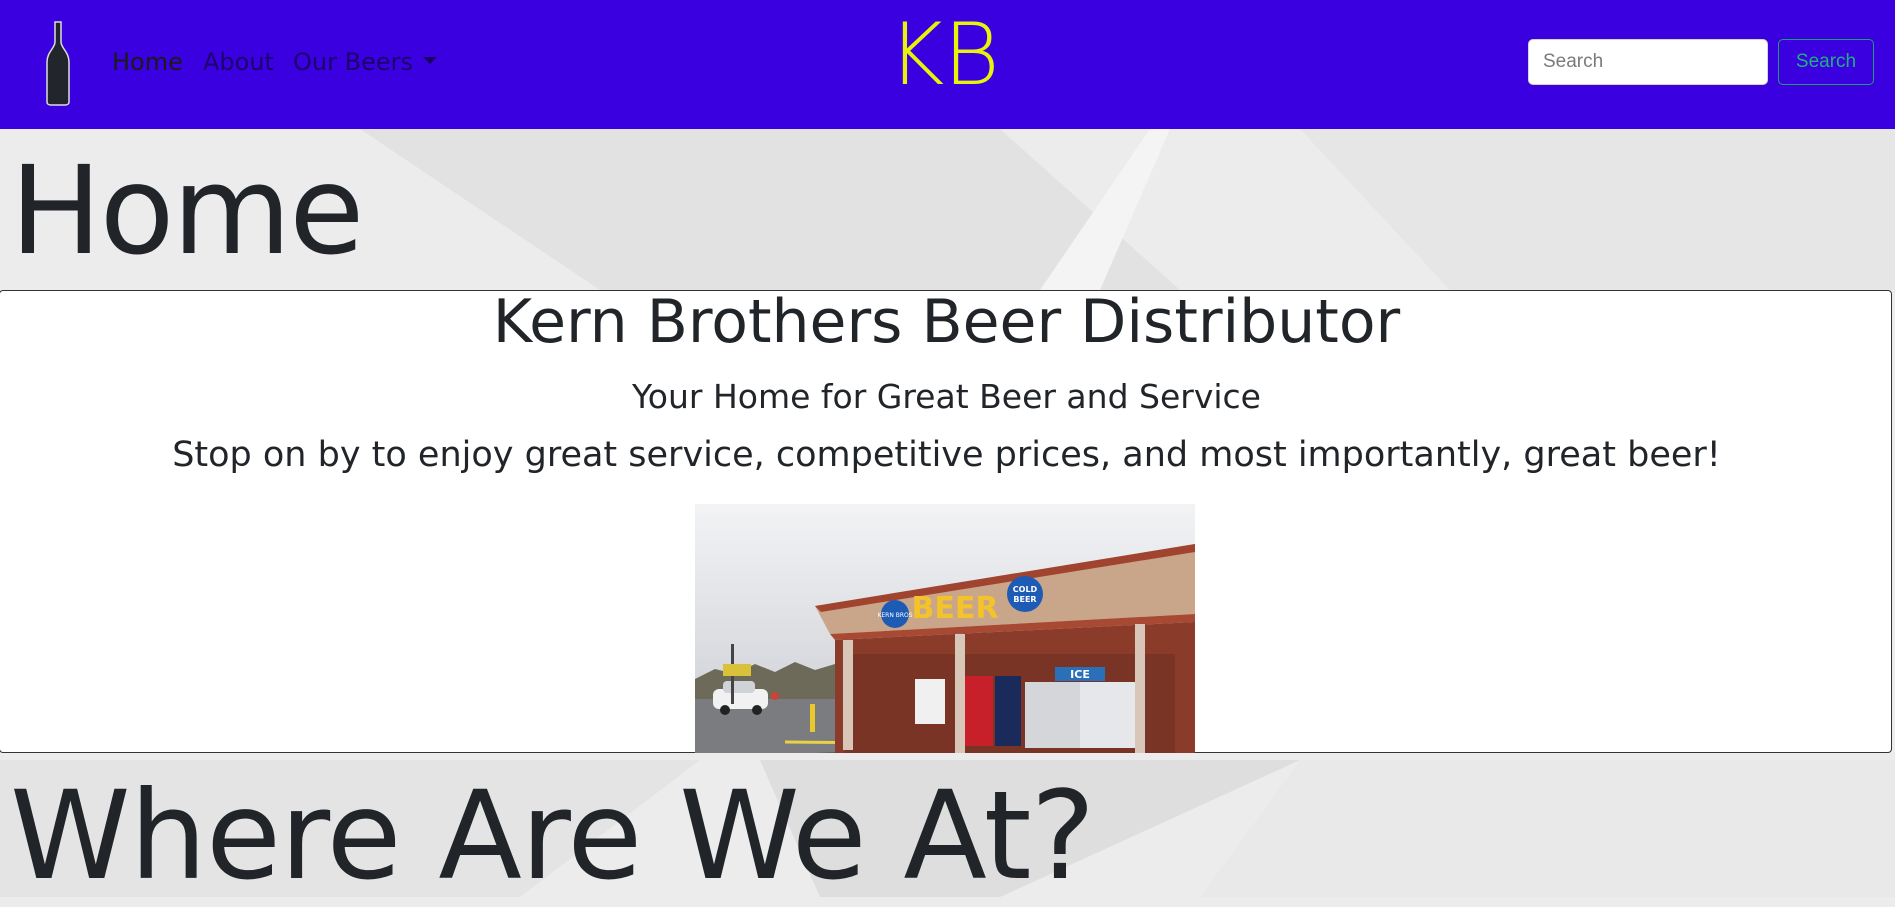 Image resolution: width=1895 pixels, height=907 pixels. What do you see at coordinates (552, 836) in the screenshot?
I see `section-title-location: Where Are We At?` at bounding box center [552, 836].